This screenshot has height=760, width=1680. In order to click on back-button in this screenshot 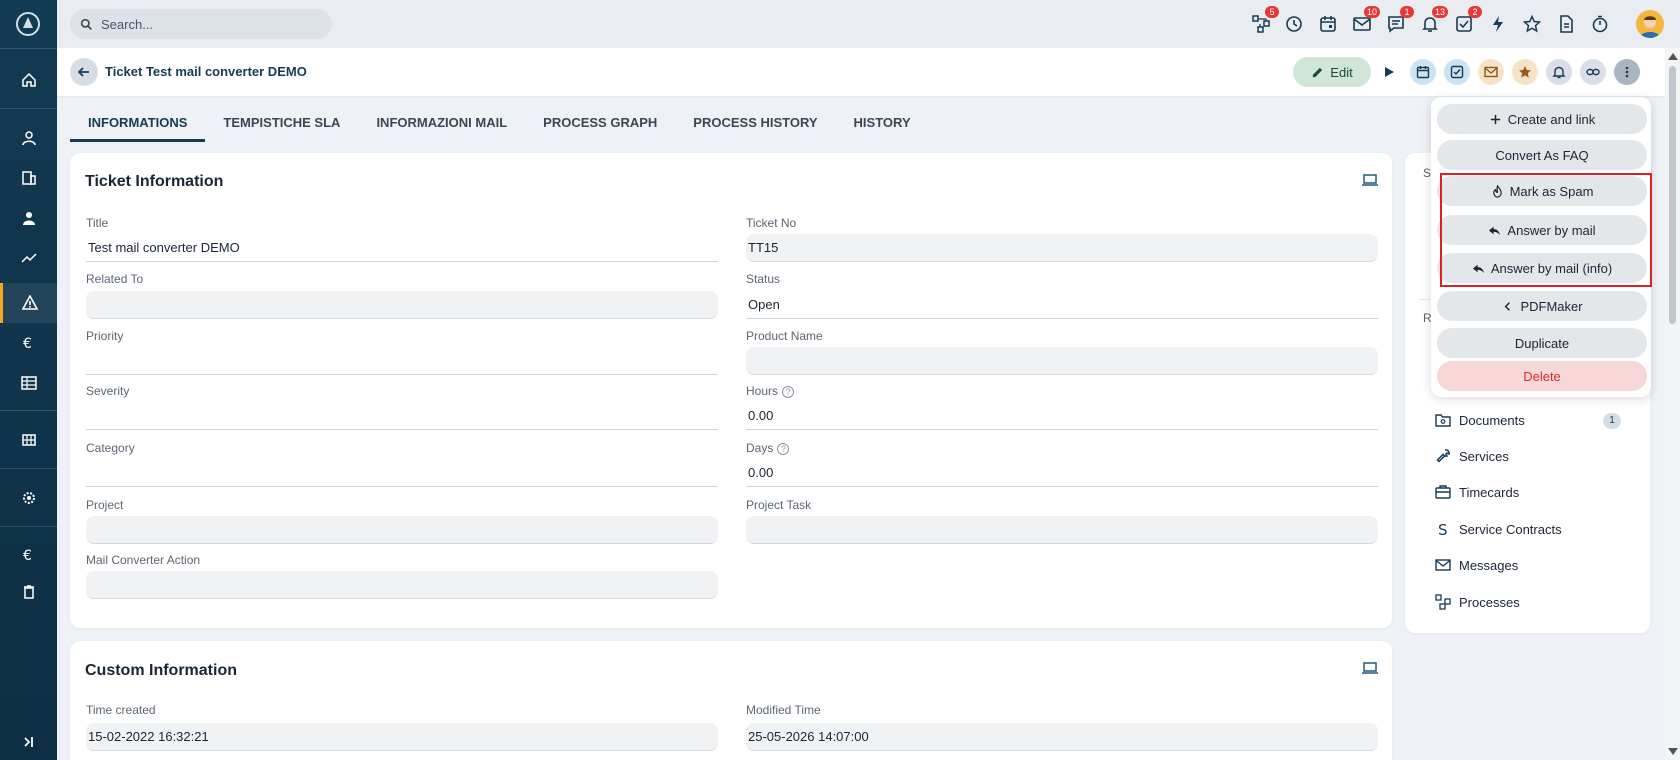, I will do `click(84, 72)`.